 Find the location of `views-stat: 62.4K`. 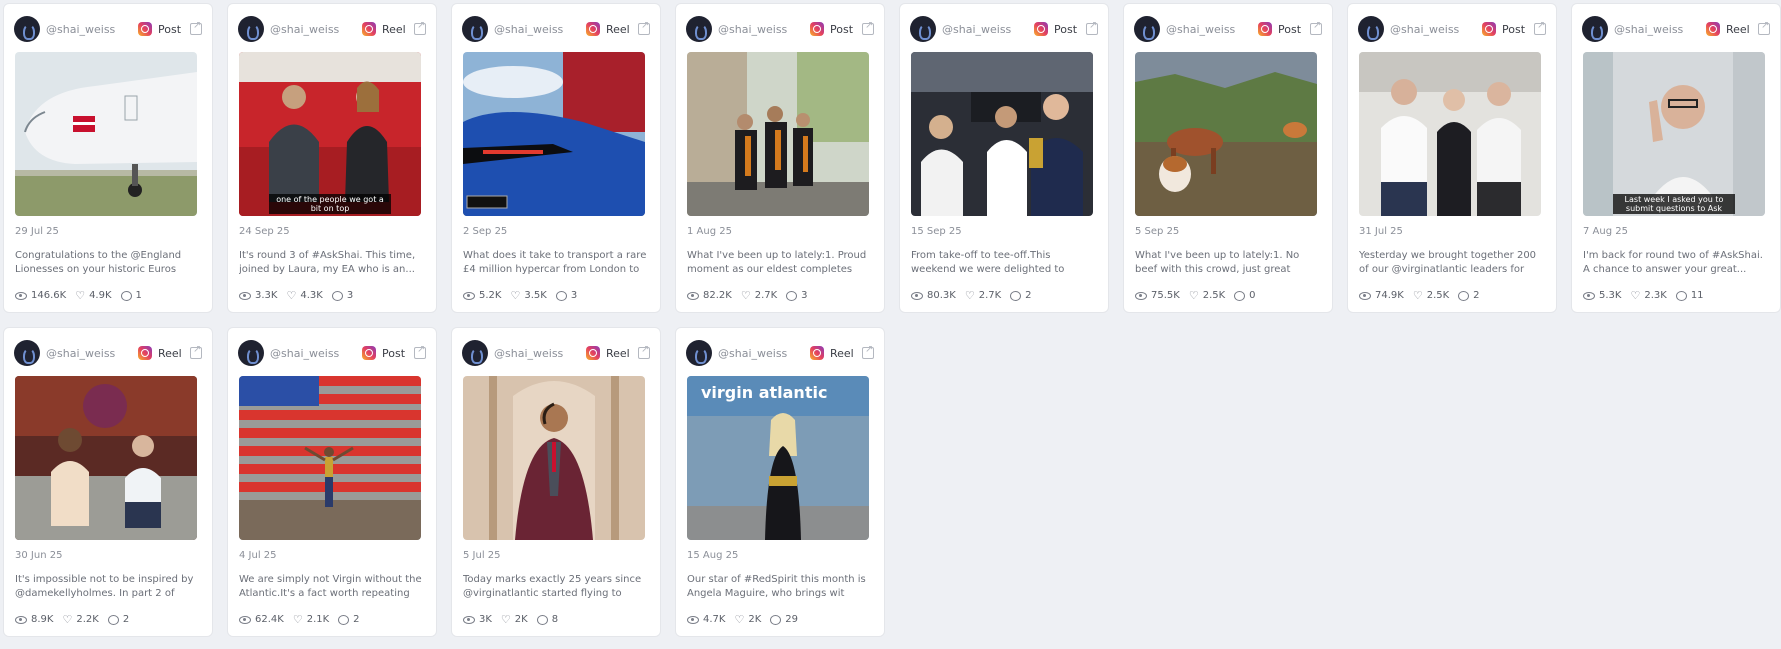

views-stat: 62.4K is located at coordinates (261, 619).